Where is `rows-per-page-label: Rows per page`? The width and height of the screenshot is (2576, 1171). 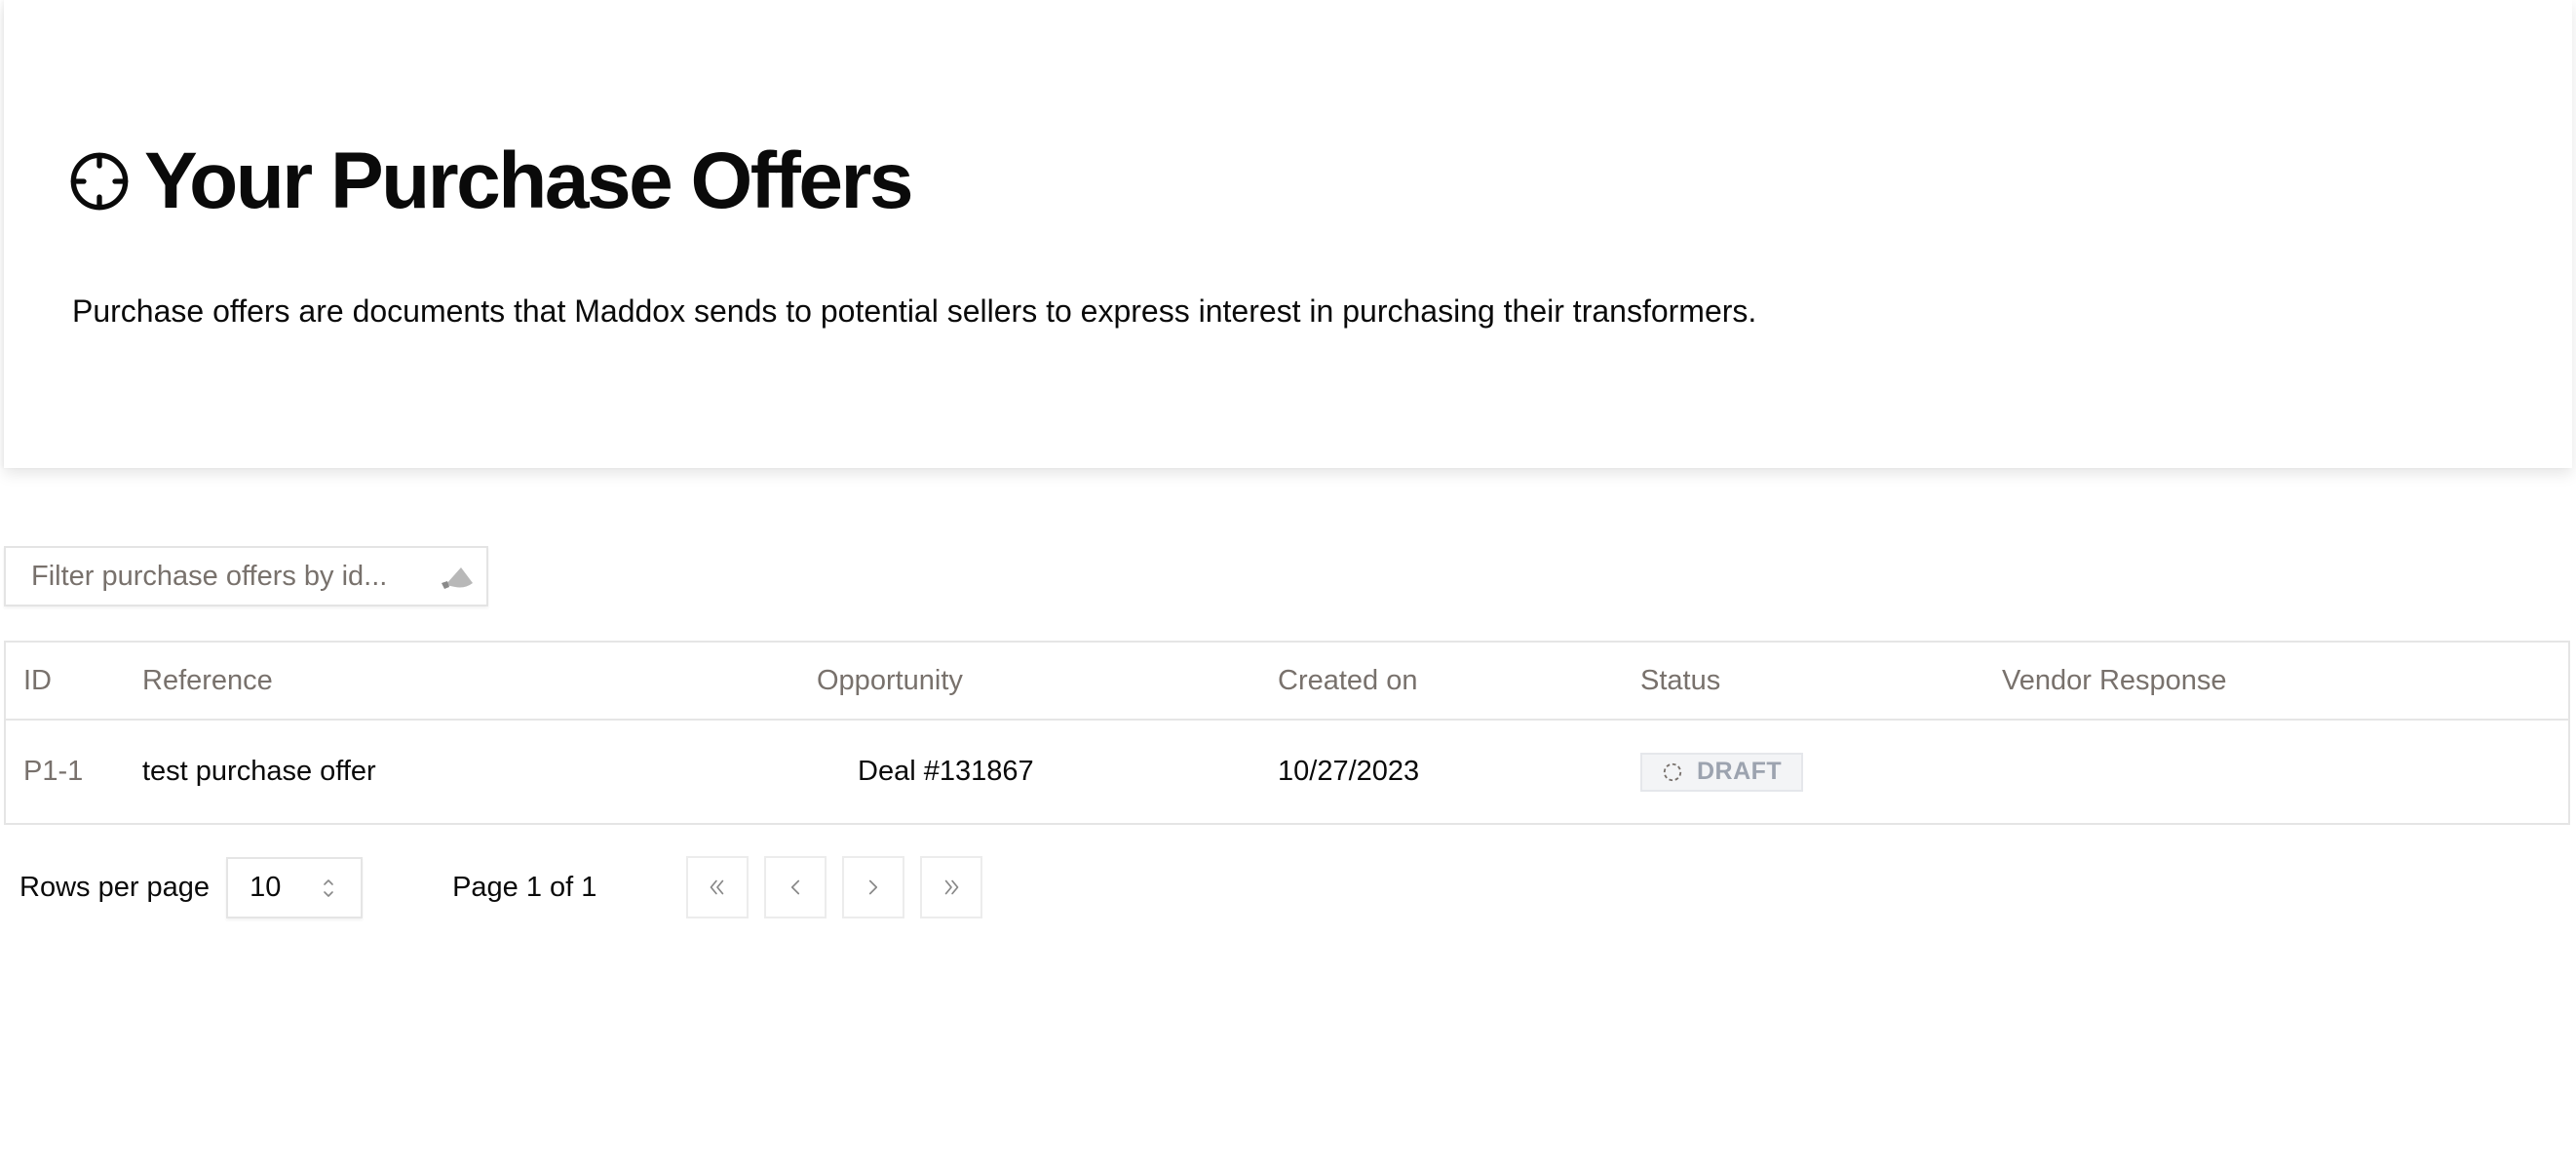 rows-per-page-label: Rows per page is located at coordinates (115, 887).